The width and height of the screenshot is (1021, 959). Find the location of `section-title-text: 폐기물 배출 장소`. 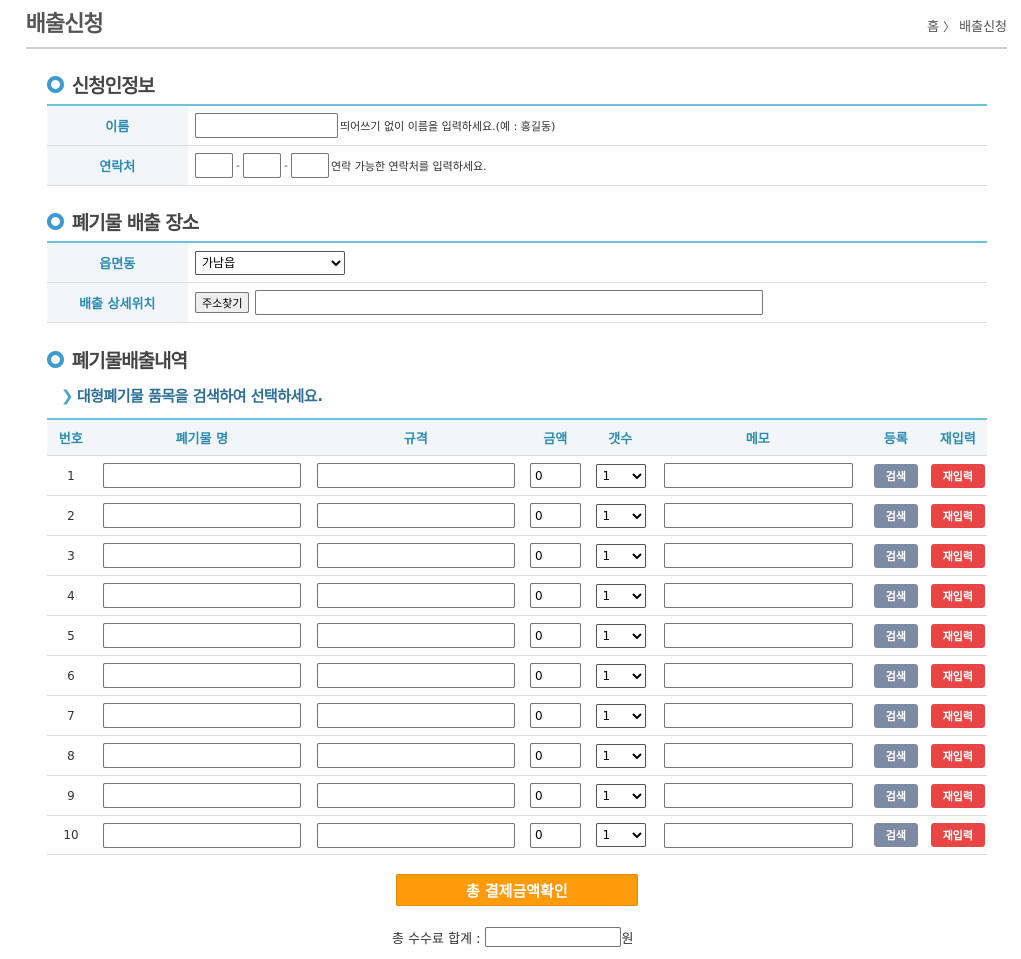

section-title-text: 폐기물 배출 장소 is located at coordinates (136, 223).